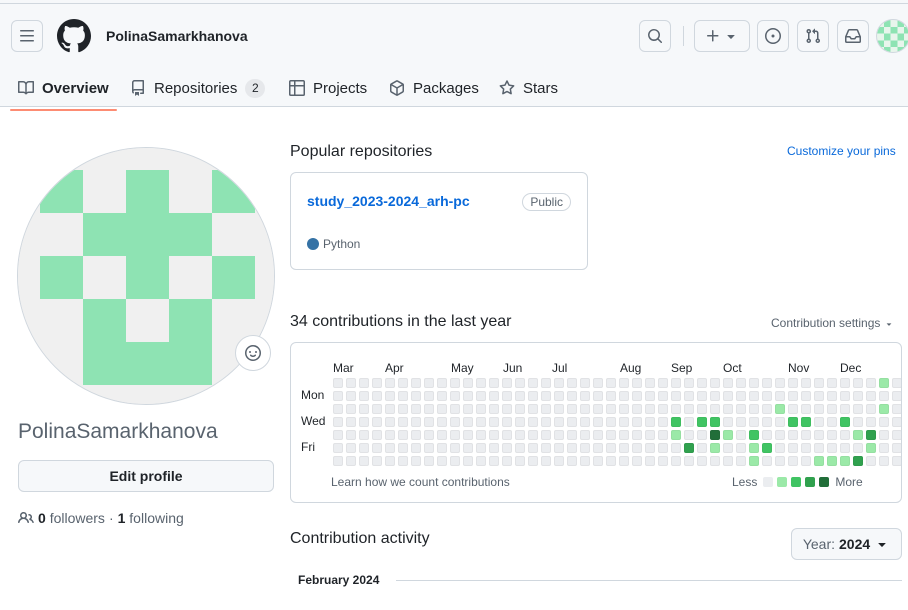 The image size is (908, 610). I want to click on create-new-button, so click(722, 36).